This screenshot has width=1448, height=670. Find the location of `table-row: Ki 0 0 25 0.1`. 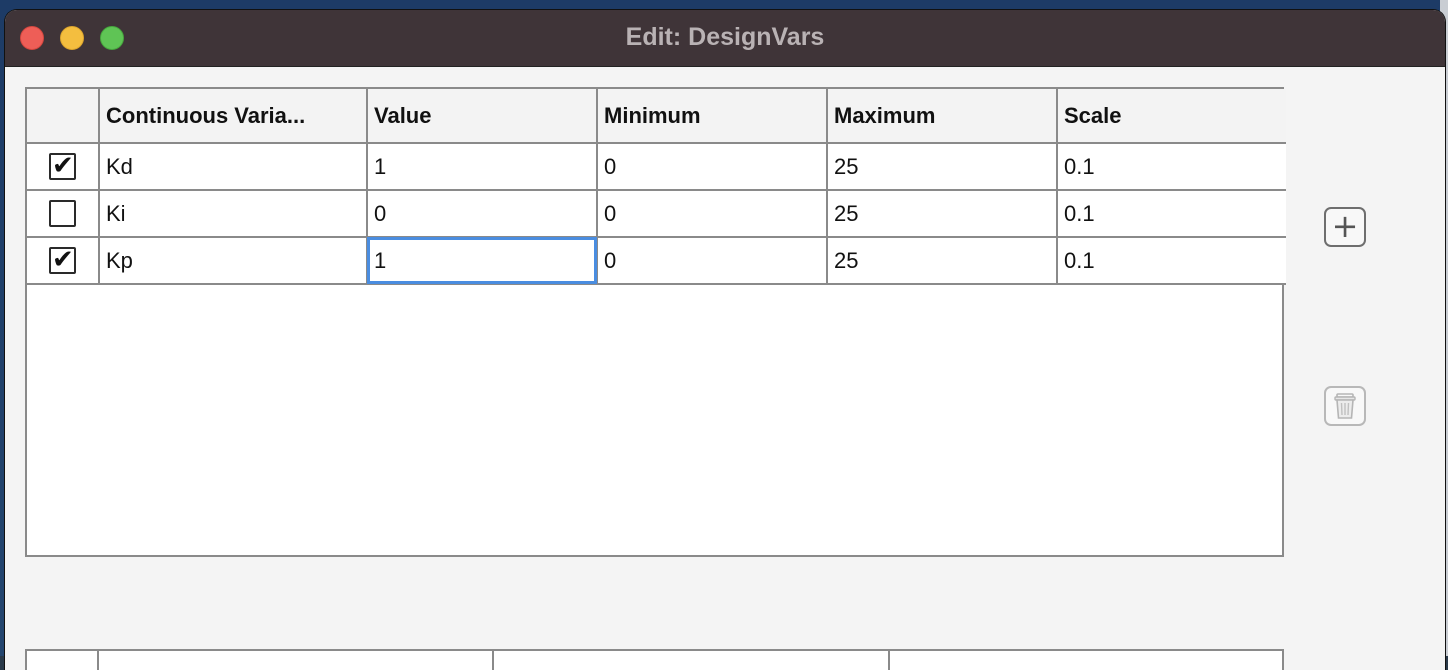

table-row: Ki 0 0 25 0.1 is located at coordinates (656, 213).